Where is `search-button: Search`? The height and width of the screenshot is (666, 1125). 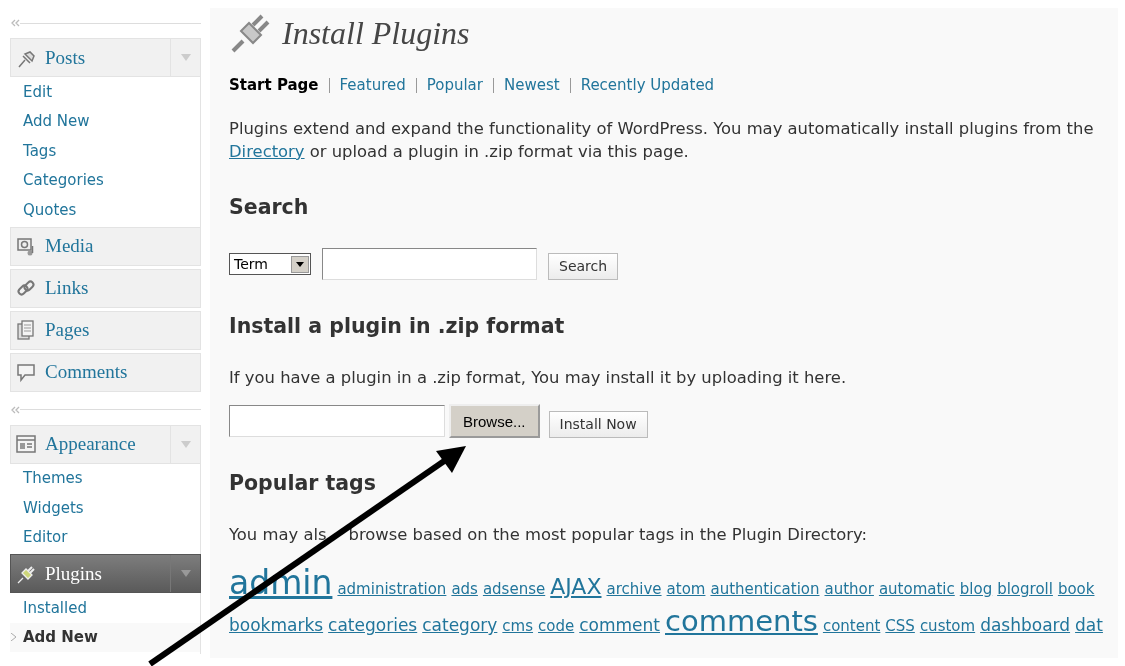
search-button: Search is located at coordinates (583, 266).